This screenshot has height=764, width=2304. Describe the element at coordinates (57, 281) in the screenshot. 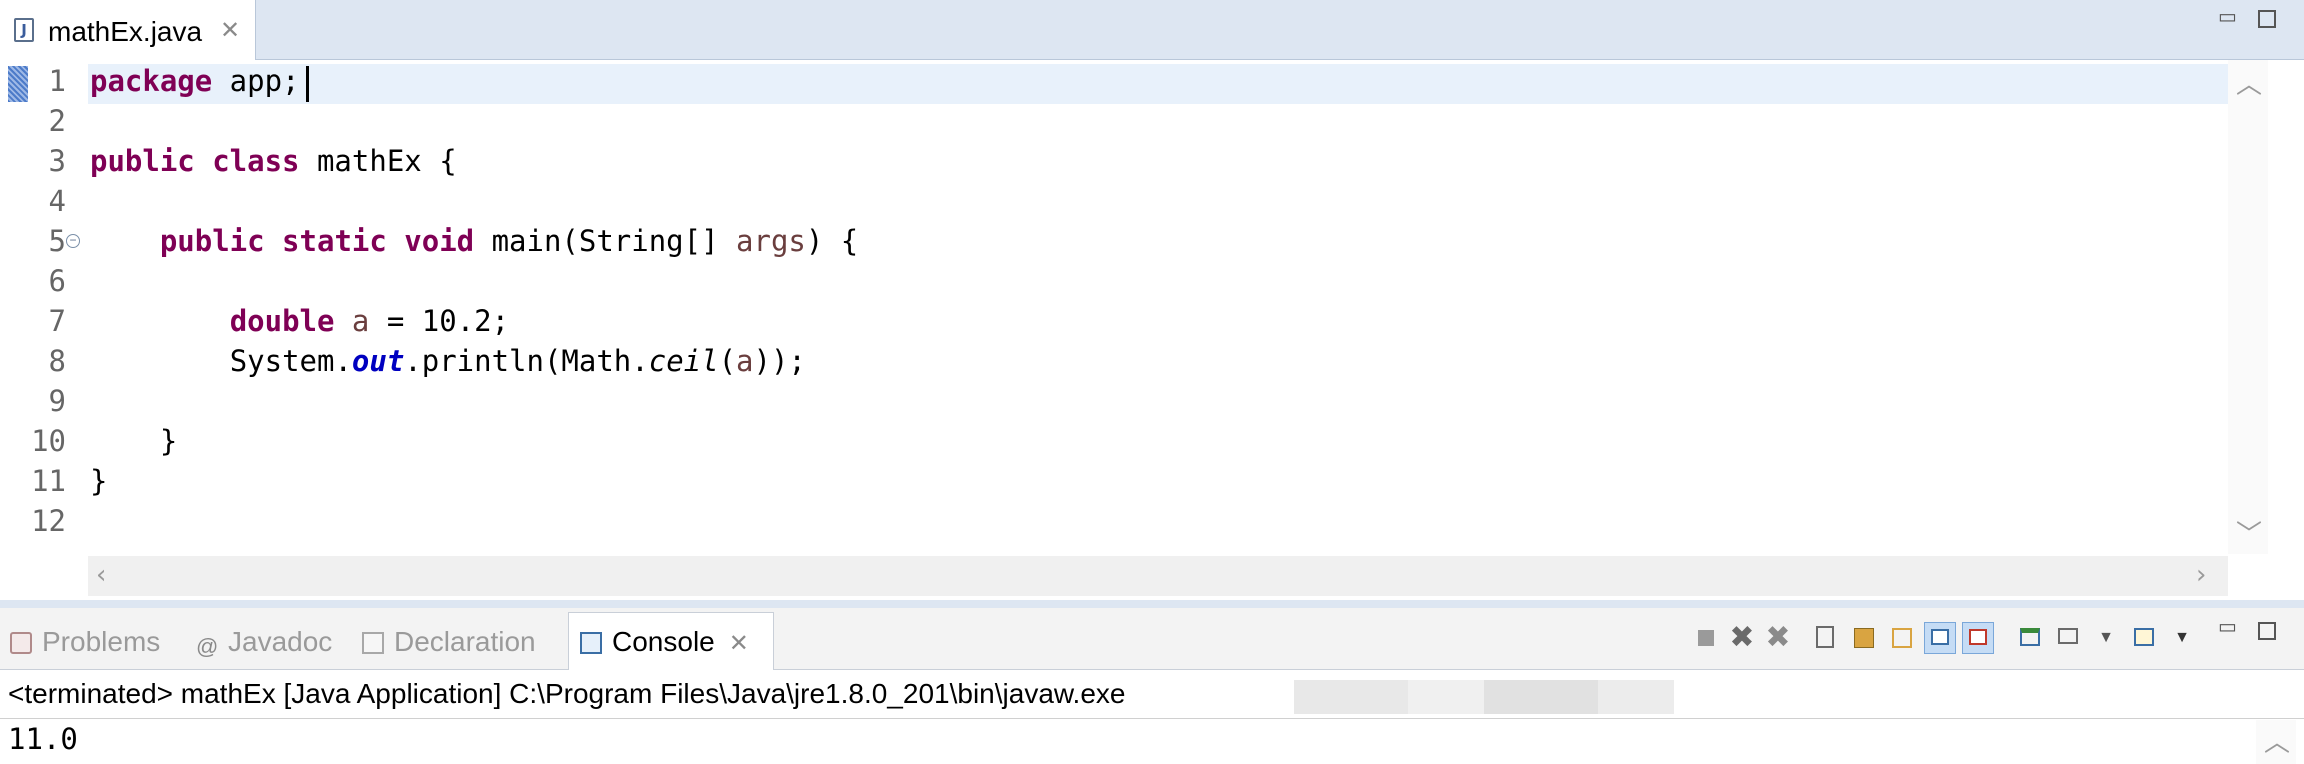

I see `line-number: 6` at that location.